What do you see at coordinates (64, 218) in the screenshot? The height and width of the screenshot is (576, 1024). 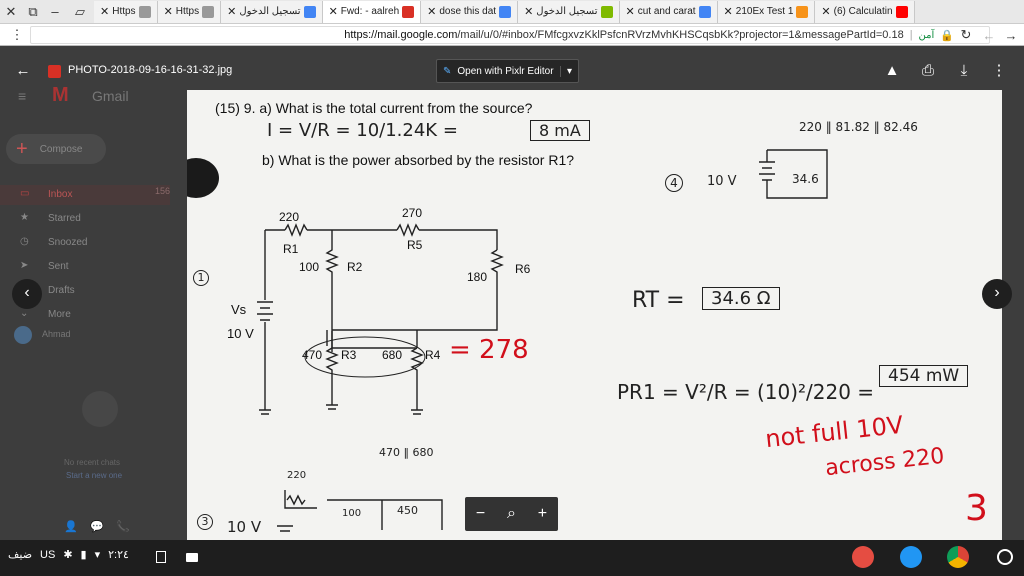 I see `sidebar-item-label: Starred` at bounding box center [64, 218].